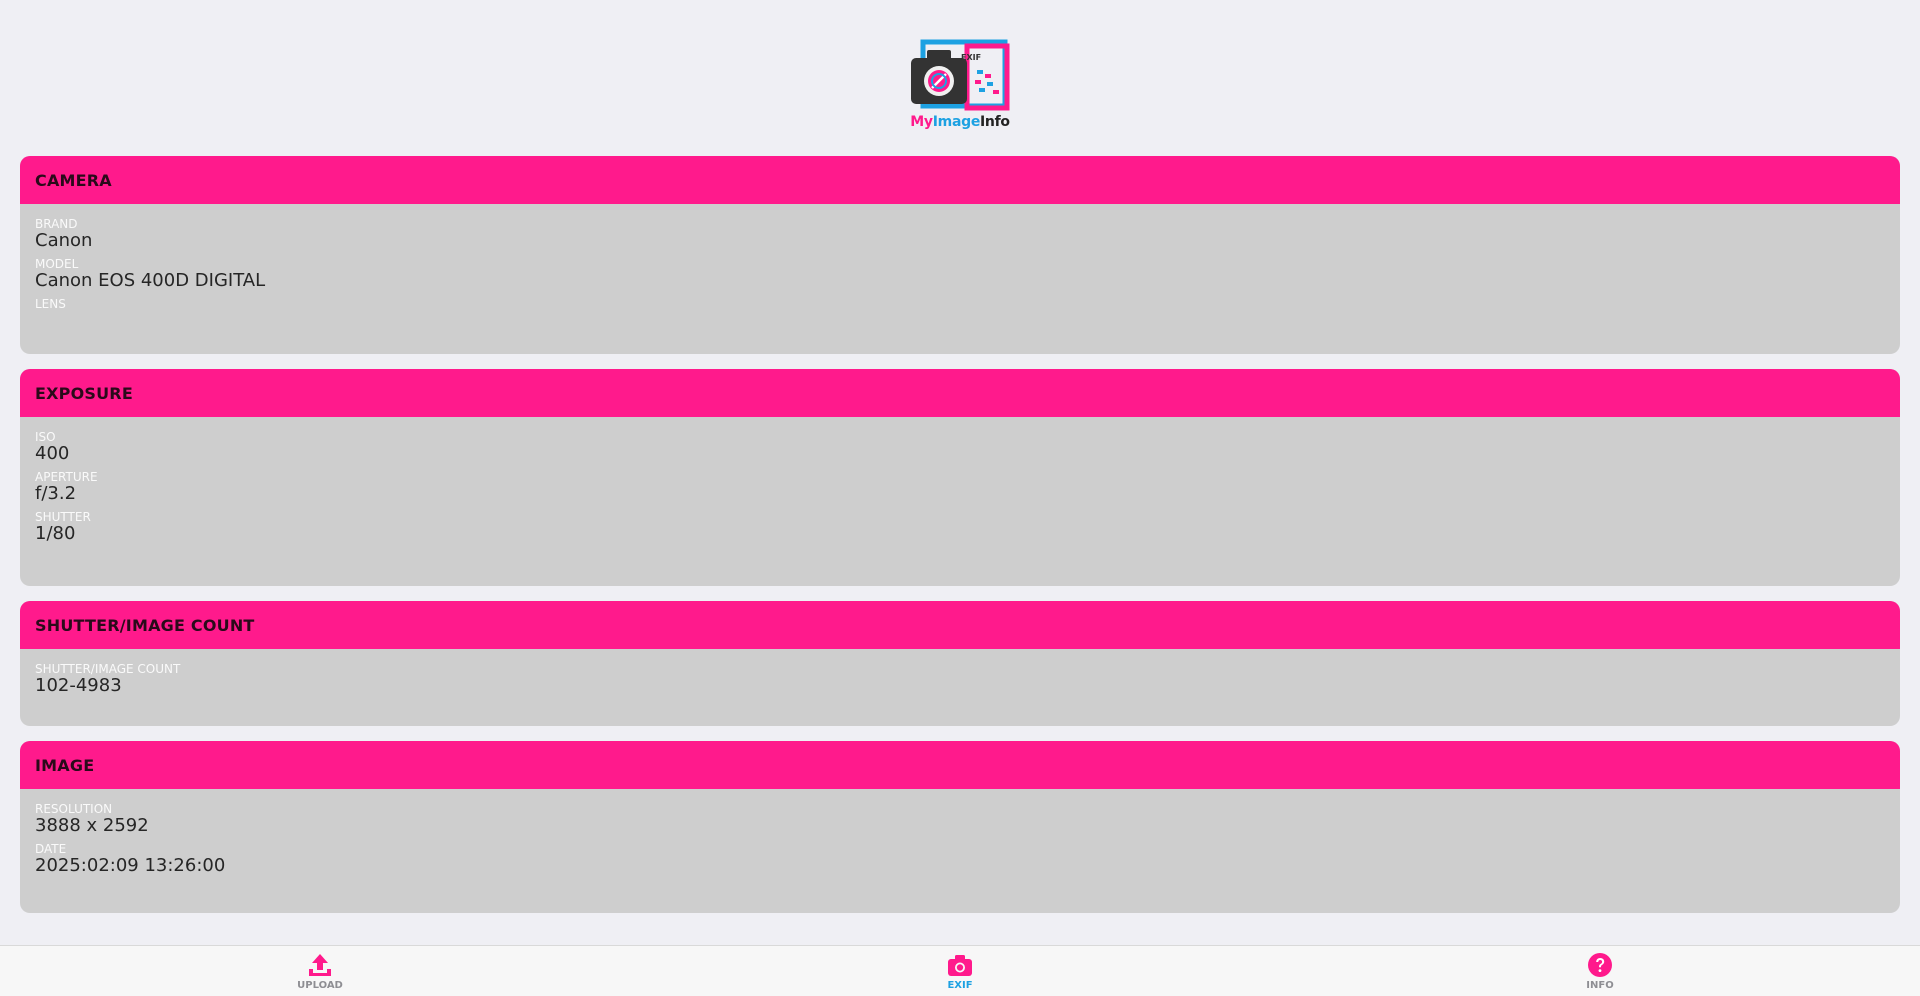 The image size is (1920, 996). Describe the element at coordinates (130, 865) in the screenshot. I see `field-value: 2025:02:09 13:26:00` at that location.